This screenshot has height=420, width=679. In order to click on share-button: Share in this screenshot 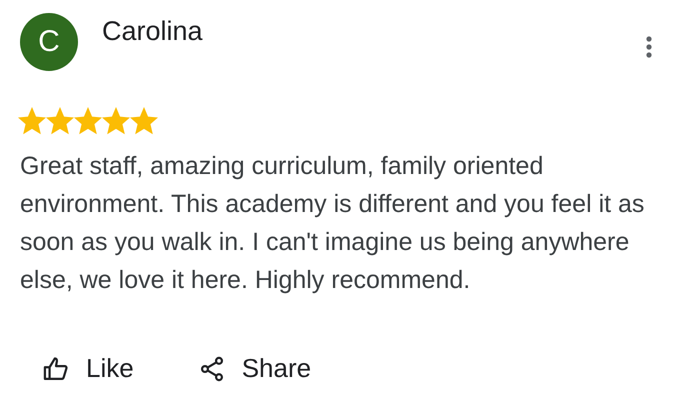, I will do `click(255, 368)`.